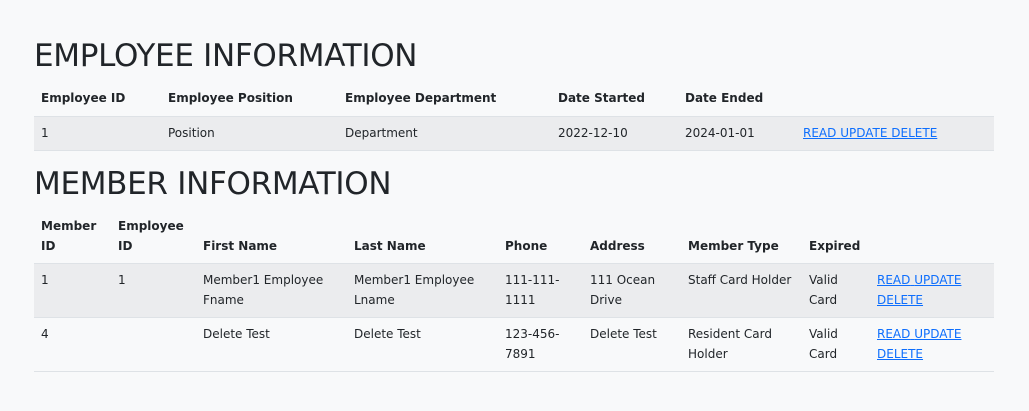  I want to click on last-name: Delete Test, so click(422, 344).